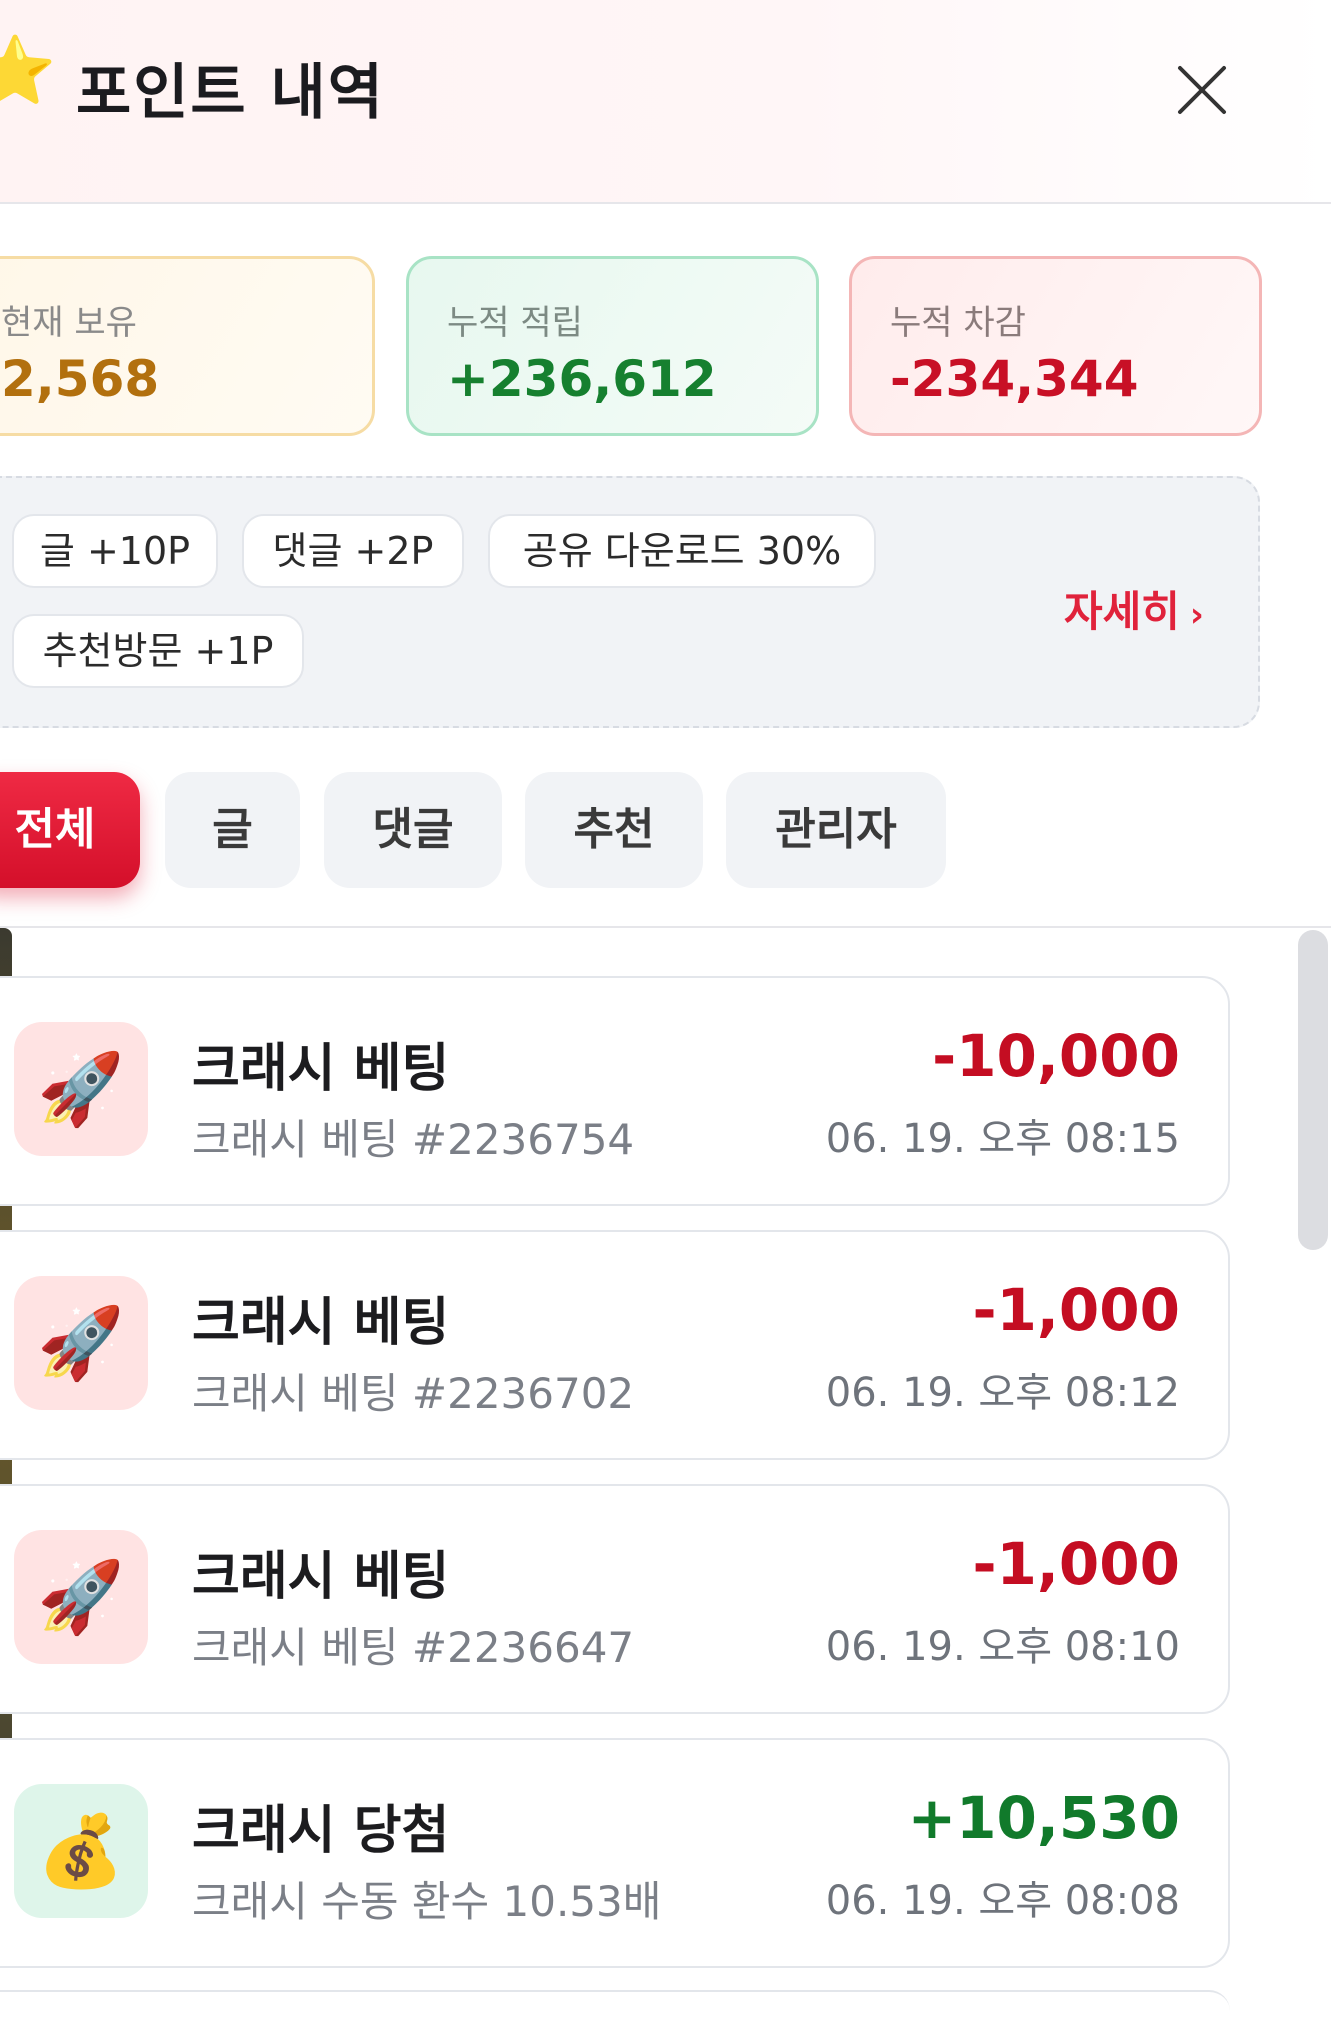 This screenshot has width=1331, height=2032. Describe the element at coordinates (28, 70) in the screenshot. I see `star-icon: ⭐` at that location.